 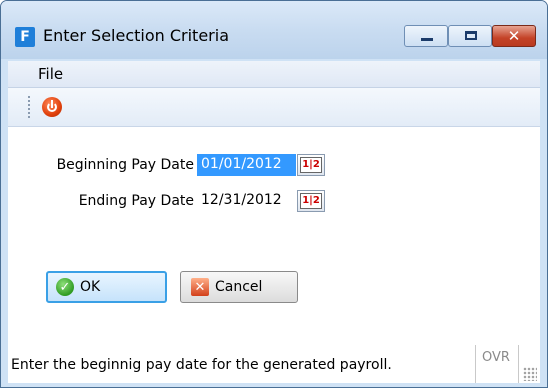 What do you see at coordinates (200, 287) in the screenshot?
I see `cancel-x-icon: ✕` at bounding box center [200, 287].